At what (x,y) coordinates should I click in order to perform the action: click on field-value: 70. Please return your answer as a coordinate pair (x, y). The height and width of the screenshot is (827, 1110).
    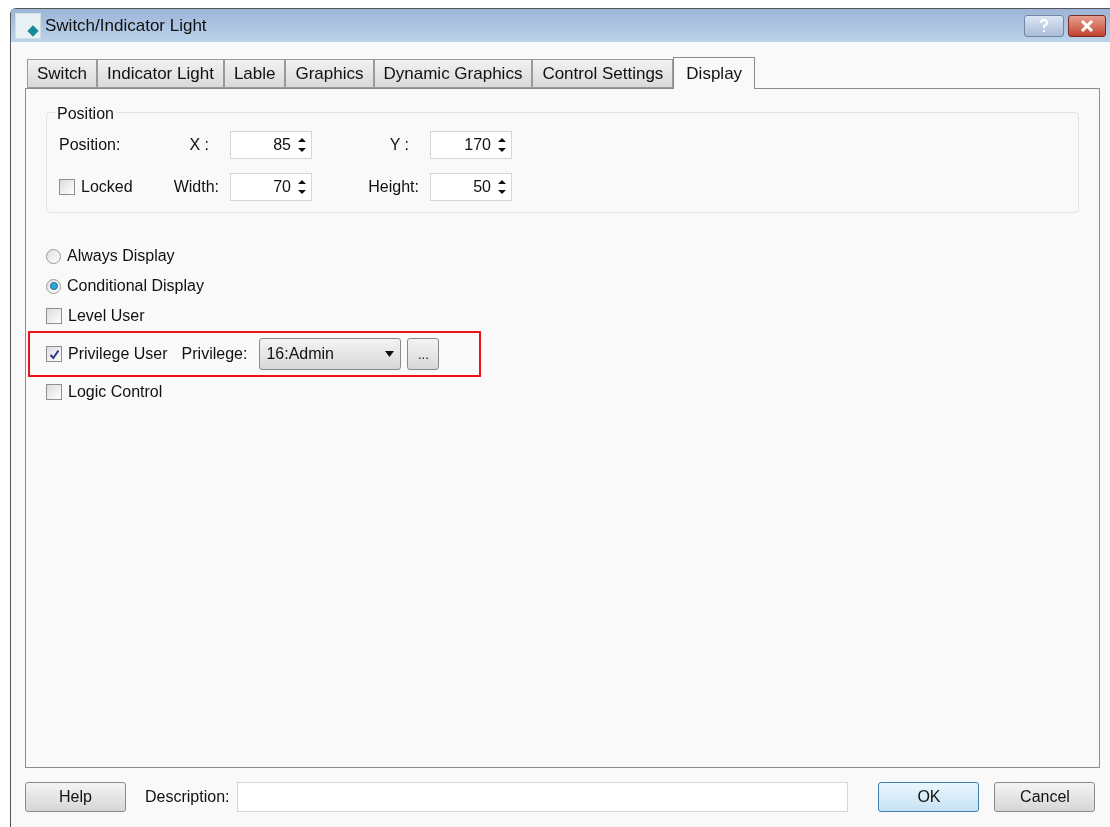
    Looking at the image, I should click on (282, 187).